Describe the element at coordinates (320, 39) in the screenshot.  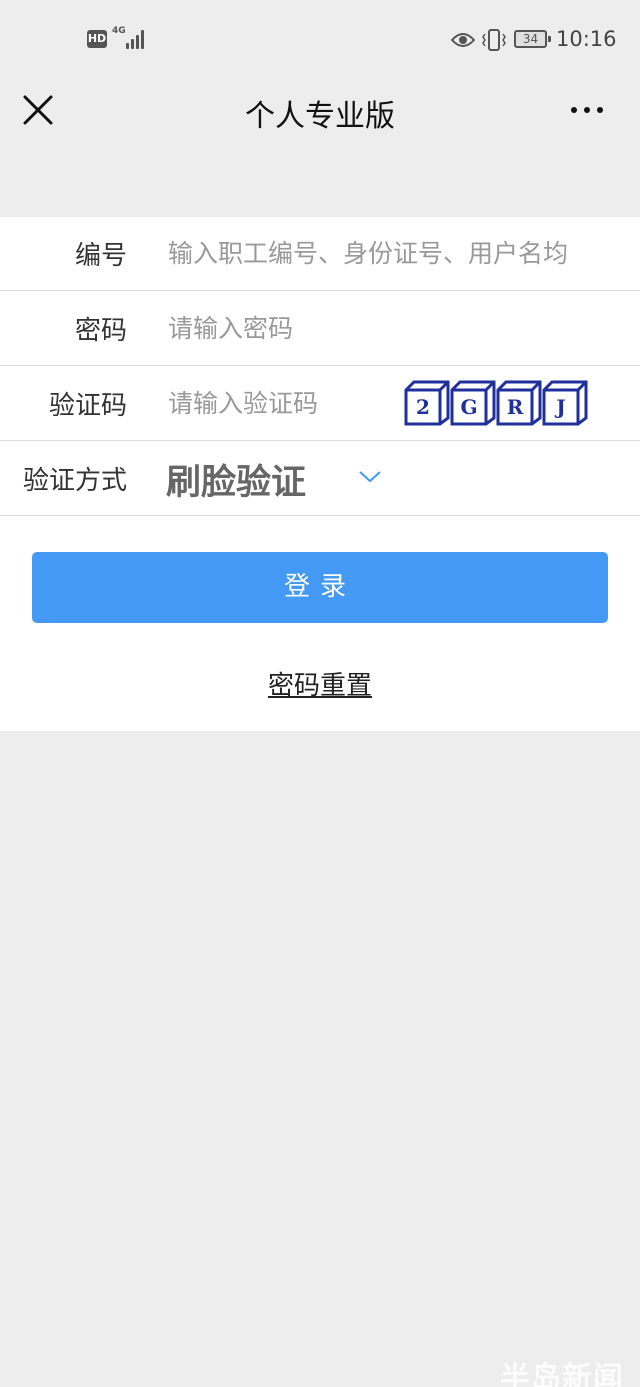
I see `status-bar: HD 4G 34 10:16` at that location.